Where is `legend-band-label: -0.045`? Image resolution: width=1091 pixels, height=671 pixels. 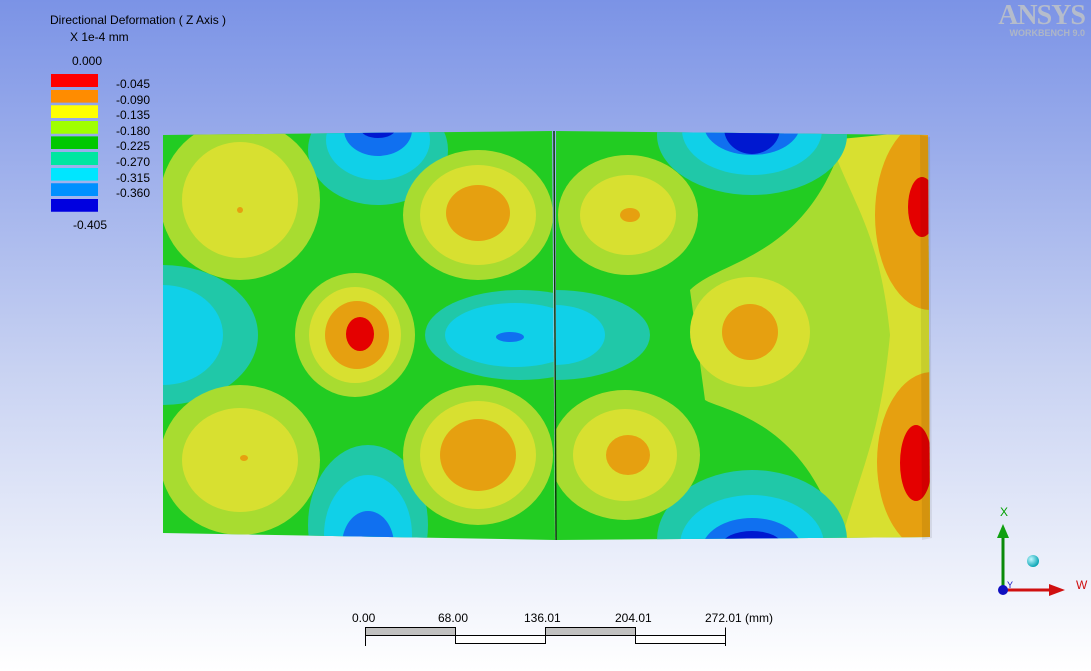
legend-band-label: -0.045 is located at coordinates (133, 84).